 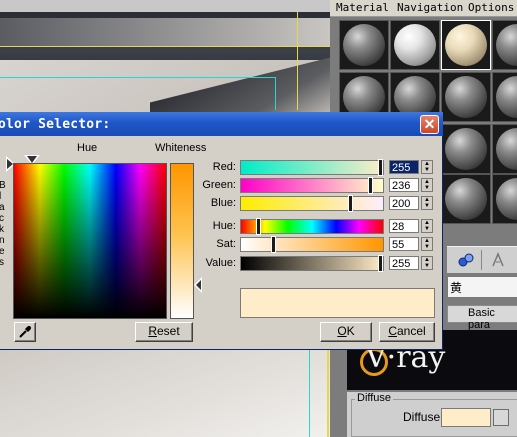 I want to click on hue-blackness-field, so click(x=90, y=241).